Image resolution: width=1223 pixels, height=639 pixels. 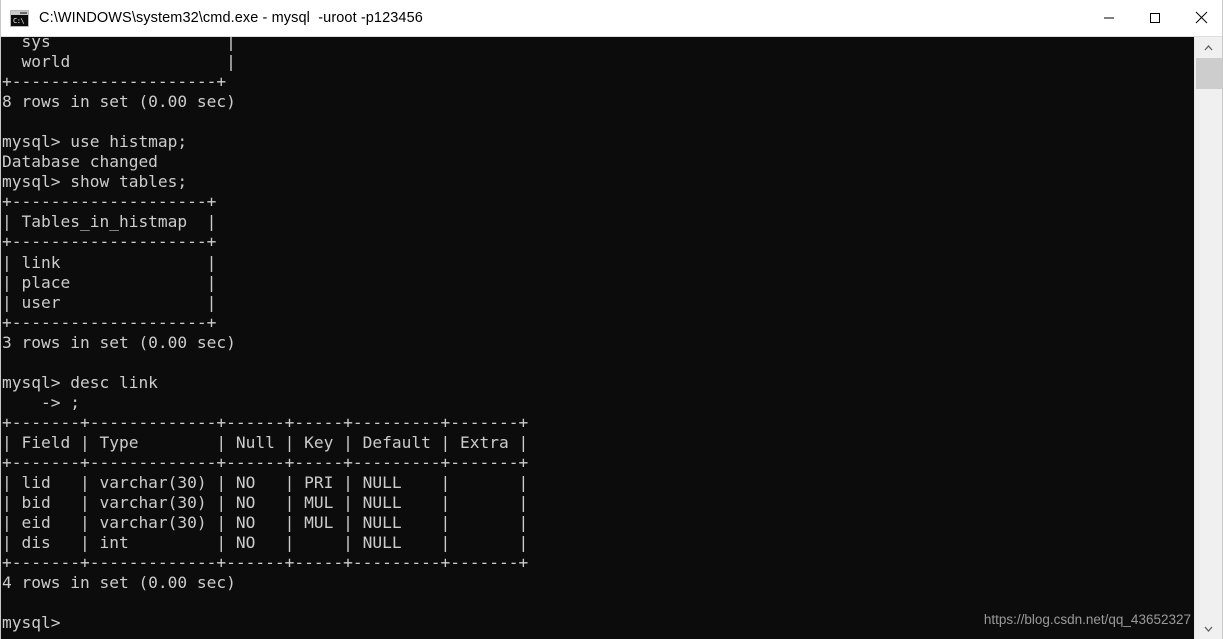 I want to click on maximize-icon, so click(x=1155, y=17).